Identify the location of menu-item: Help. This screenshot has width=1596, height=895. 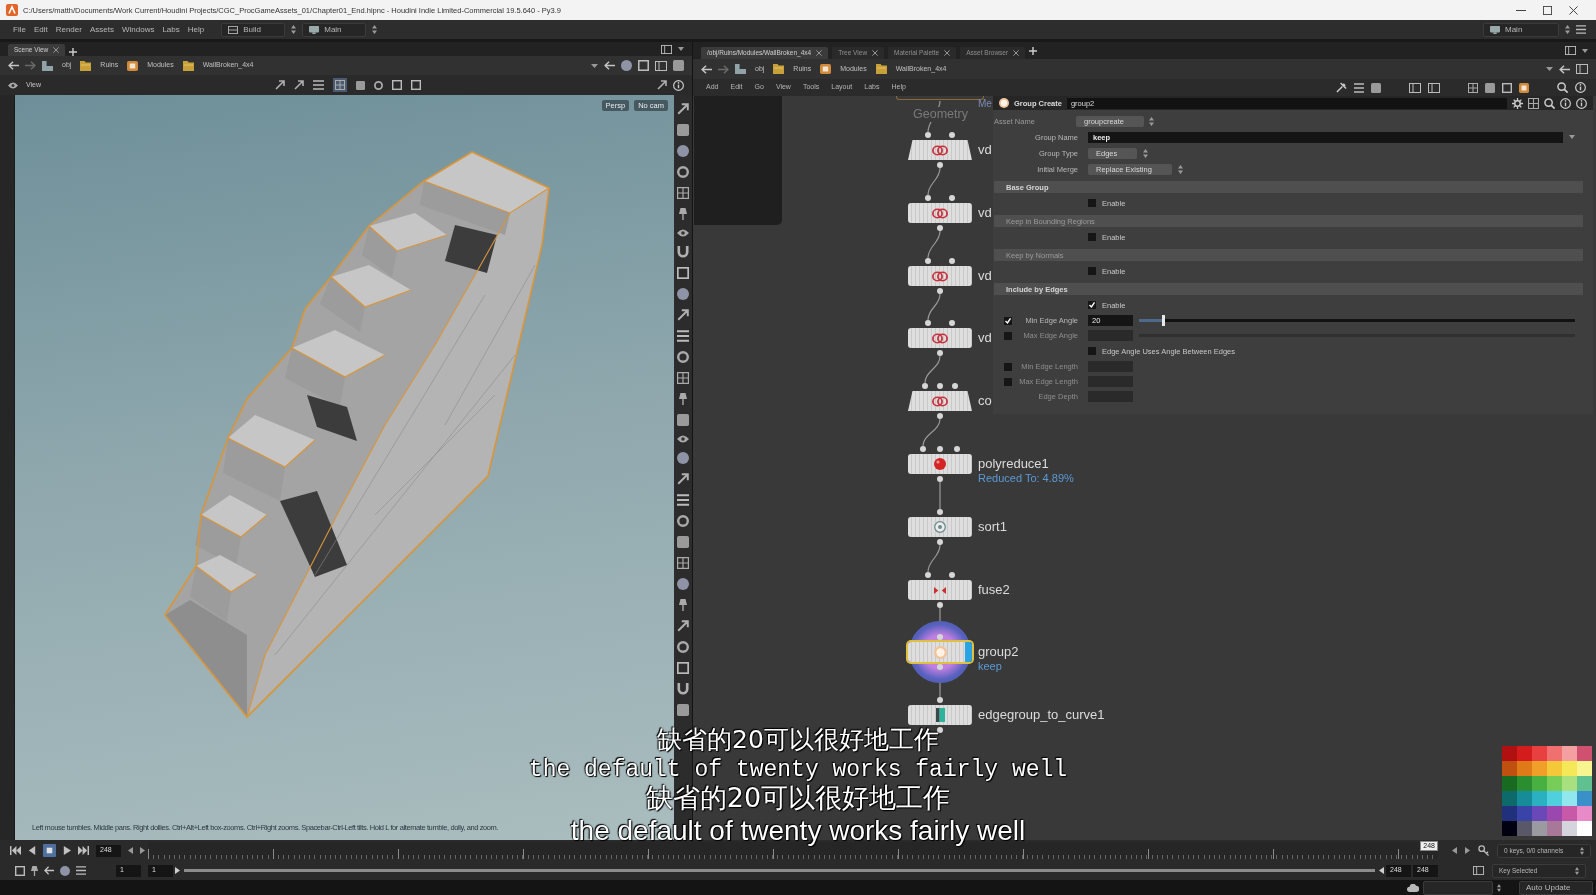
(196, 29).